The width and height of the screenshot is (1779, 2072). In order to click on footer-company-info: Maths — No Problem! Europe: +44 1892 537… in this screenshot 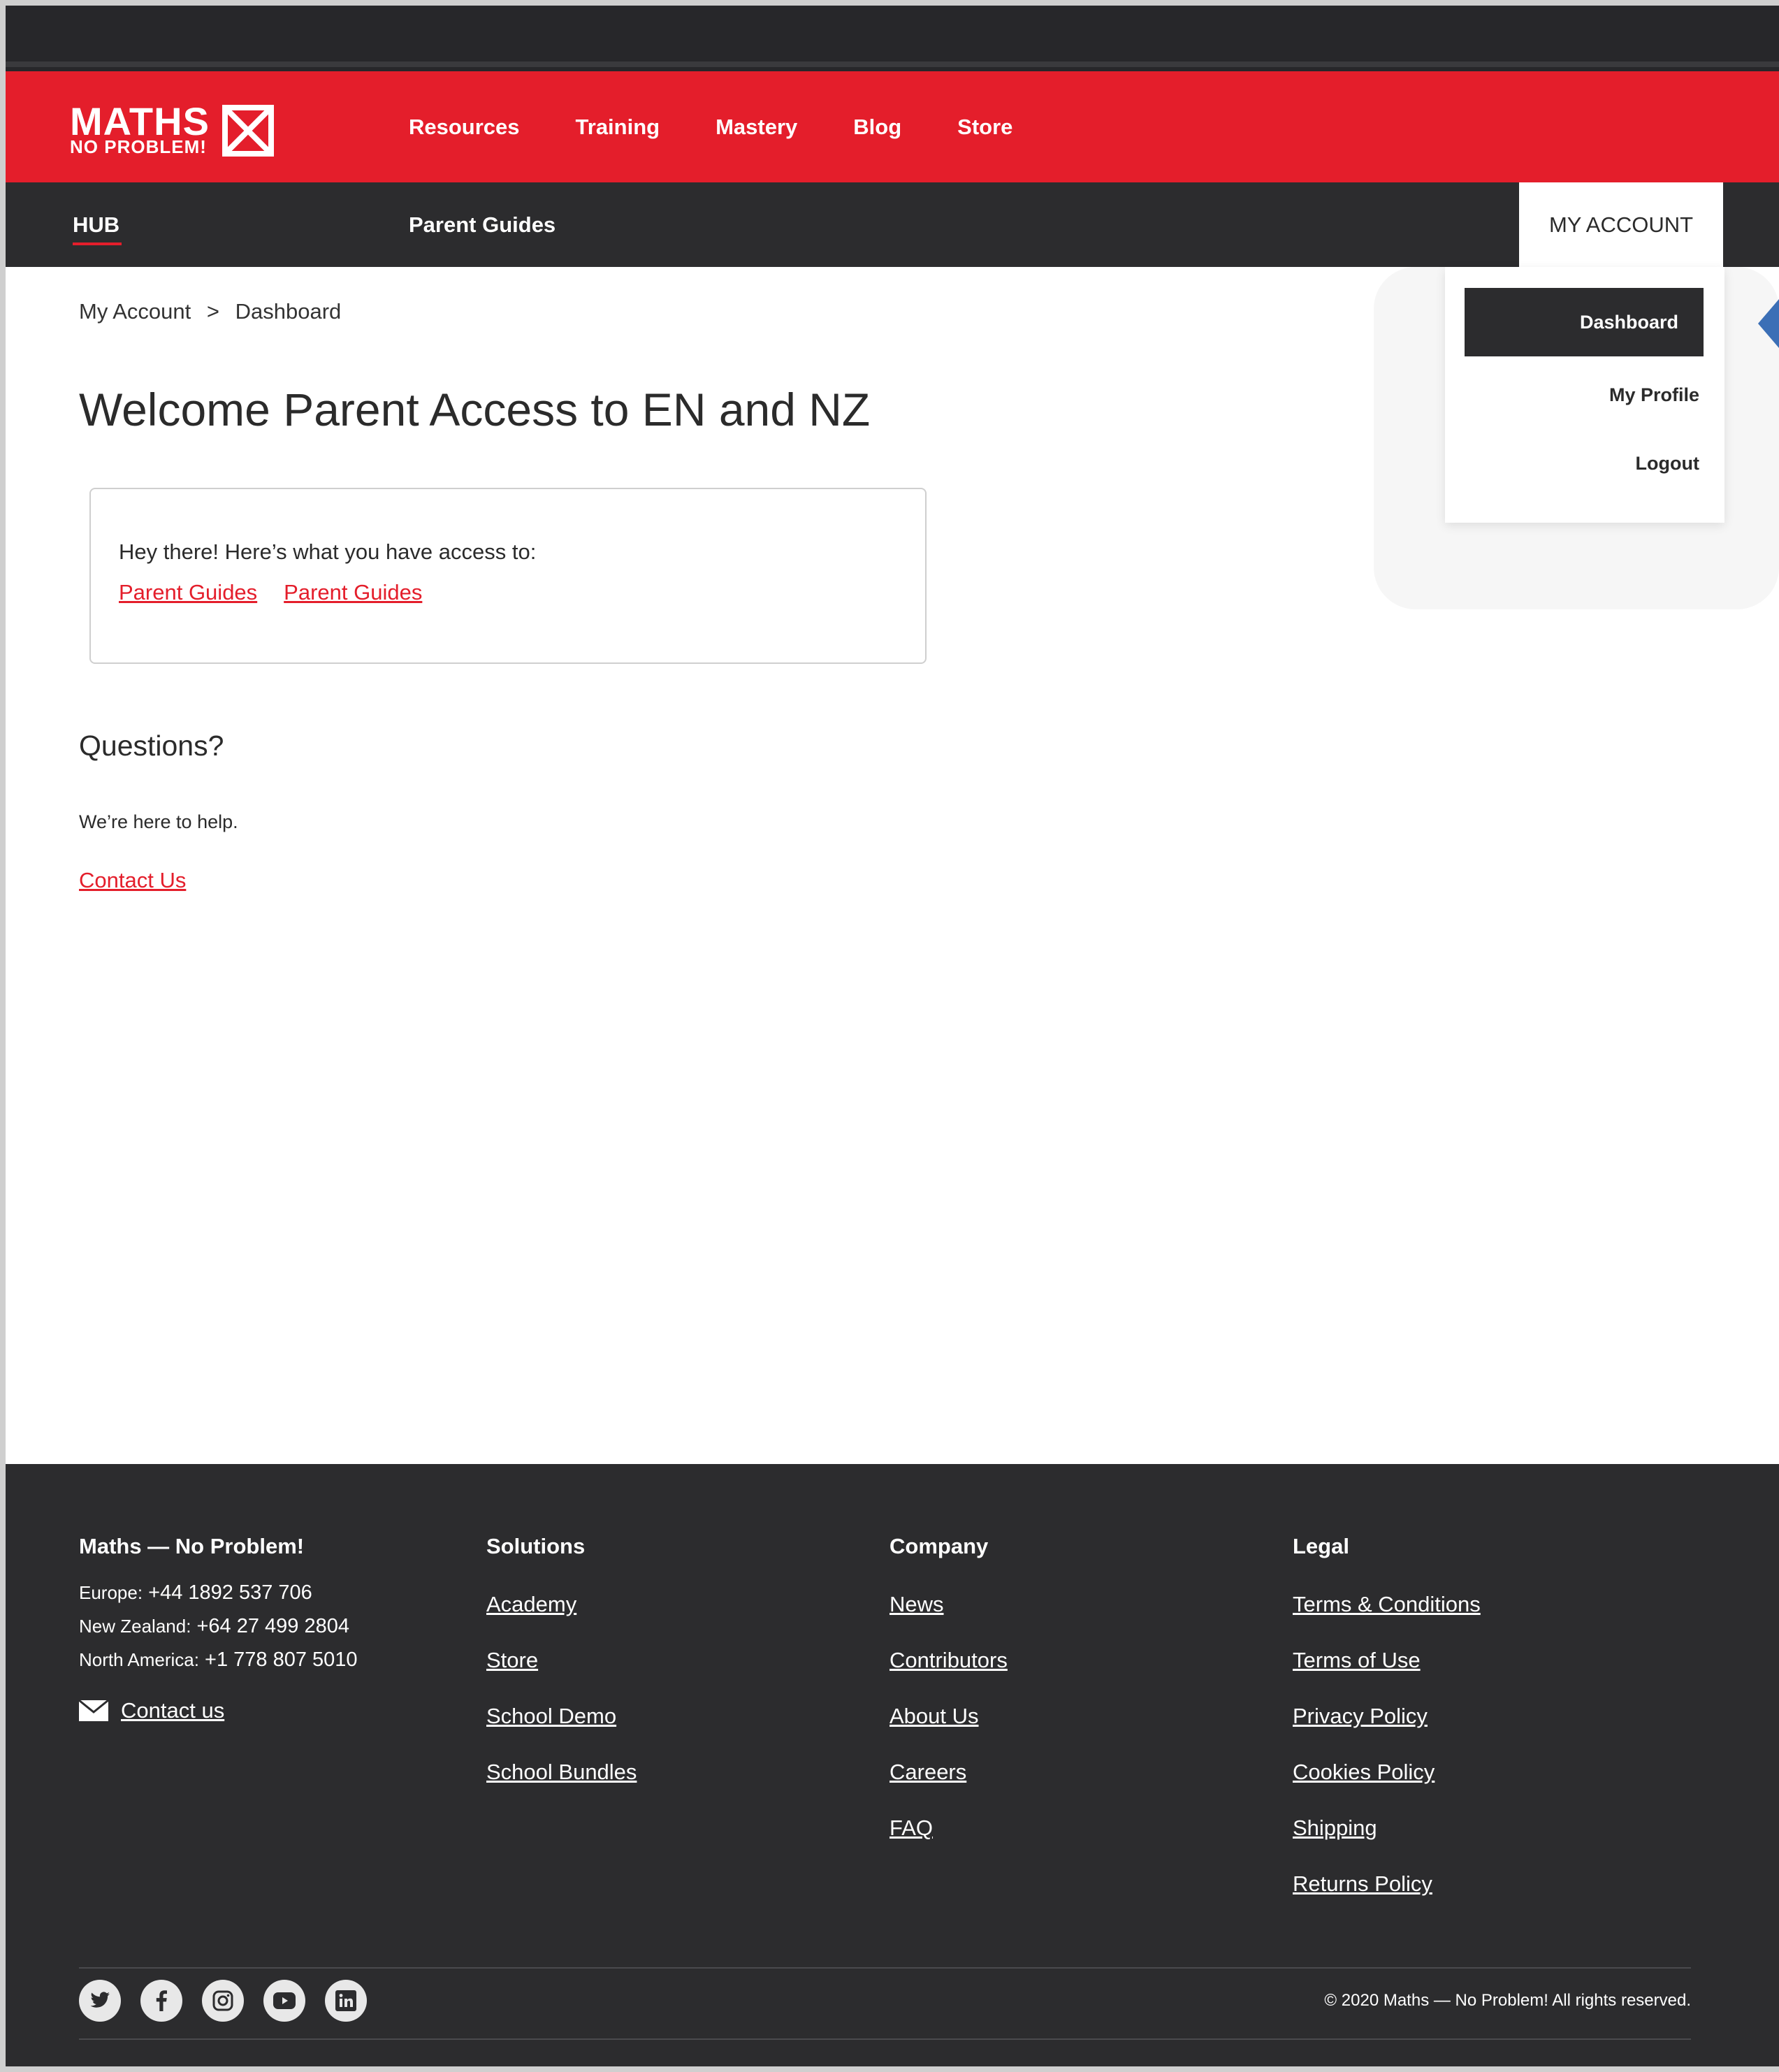, I will do `click(219, 1628)`.